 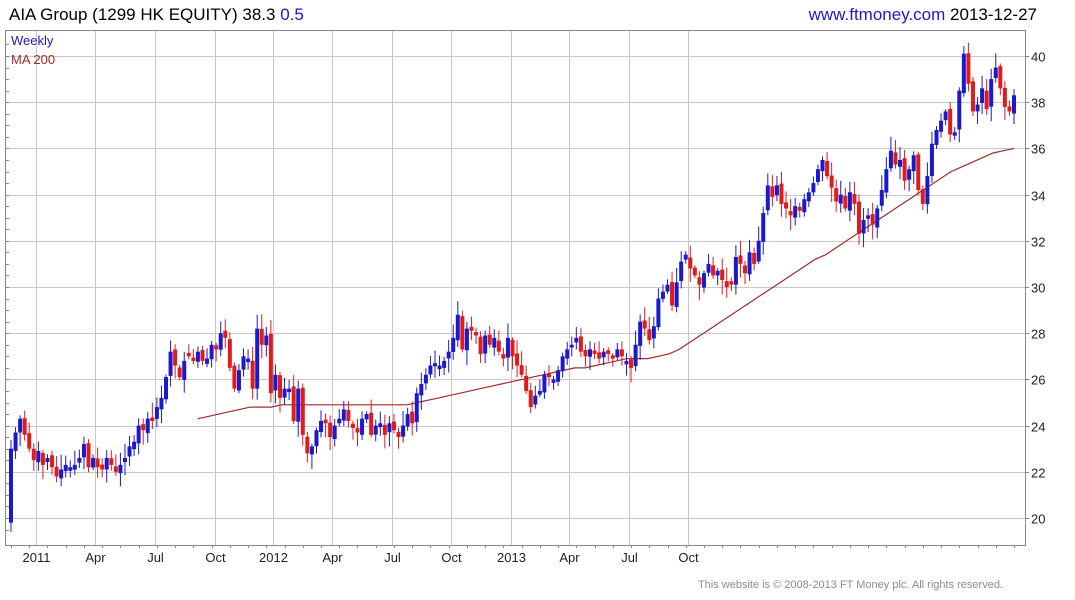 What do you see at coordinates (1038, 380) in the screenshot?
I see `y-tick-label: 26` at bounding box center [1038, 380].